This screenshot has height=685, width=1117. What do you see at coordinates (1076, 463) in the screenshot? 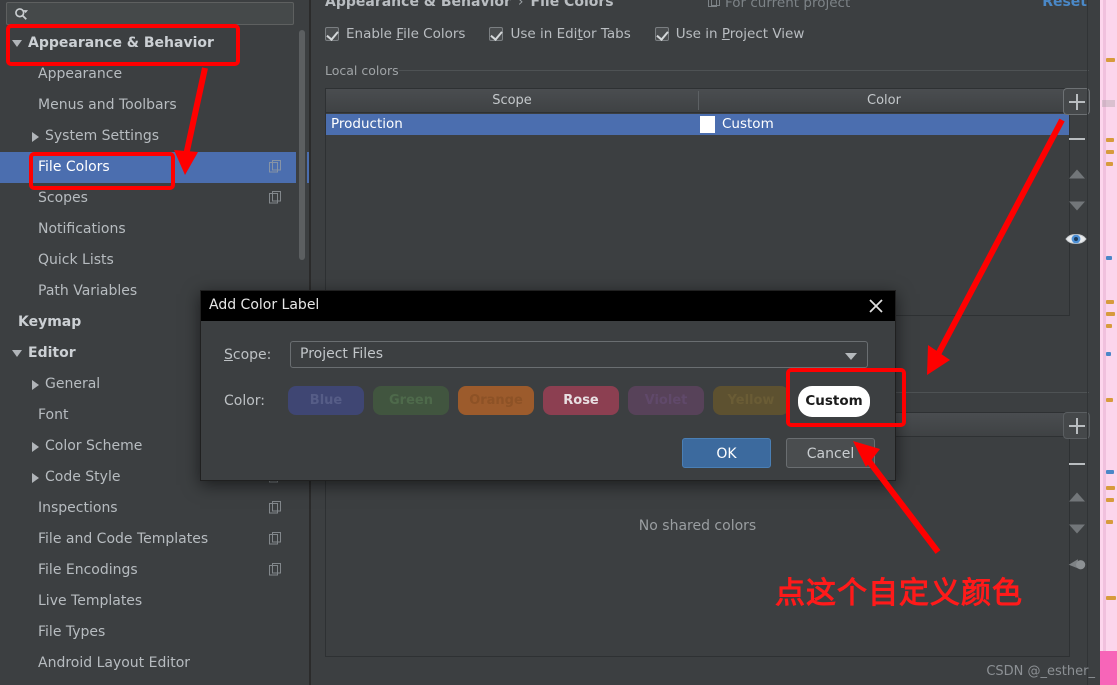
I see `shared-remove-button` at bounding box center [1076, 463].